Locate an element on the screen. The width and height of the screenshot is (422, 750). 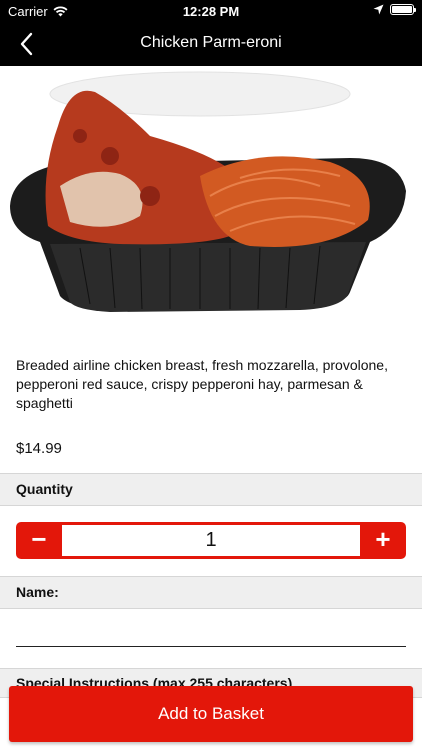
page-title: Chicken Parm-eroni is located at coordinates (211, 42).